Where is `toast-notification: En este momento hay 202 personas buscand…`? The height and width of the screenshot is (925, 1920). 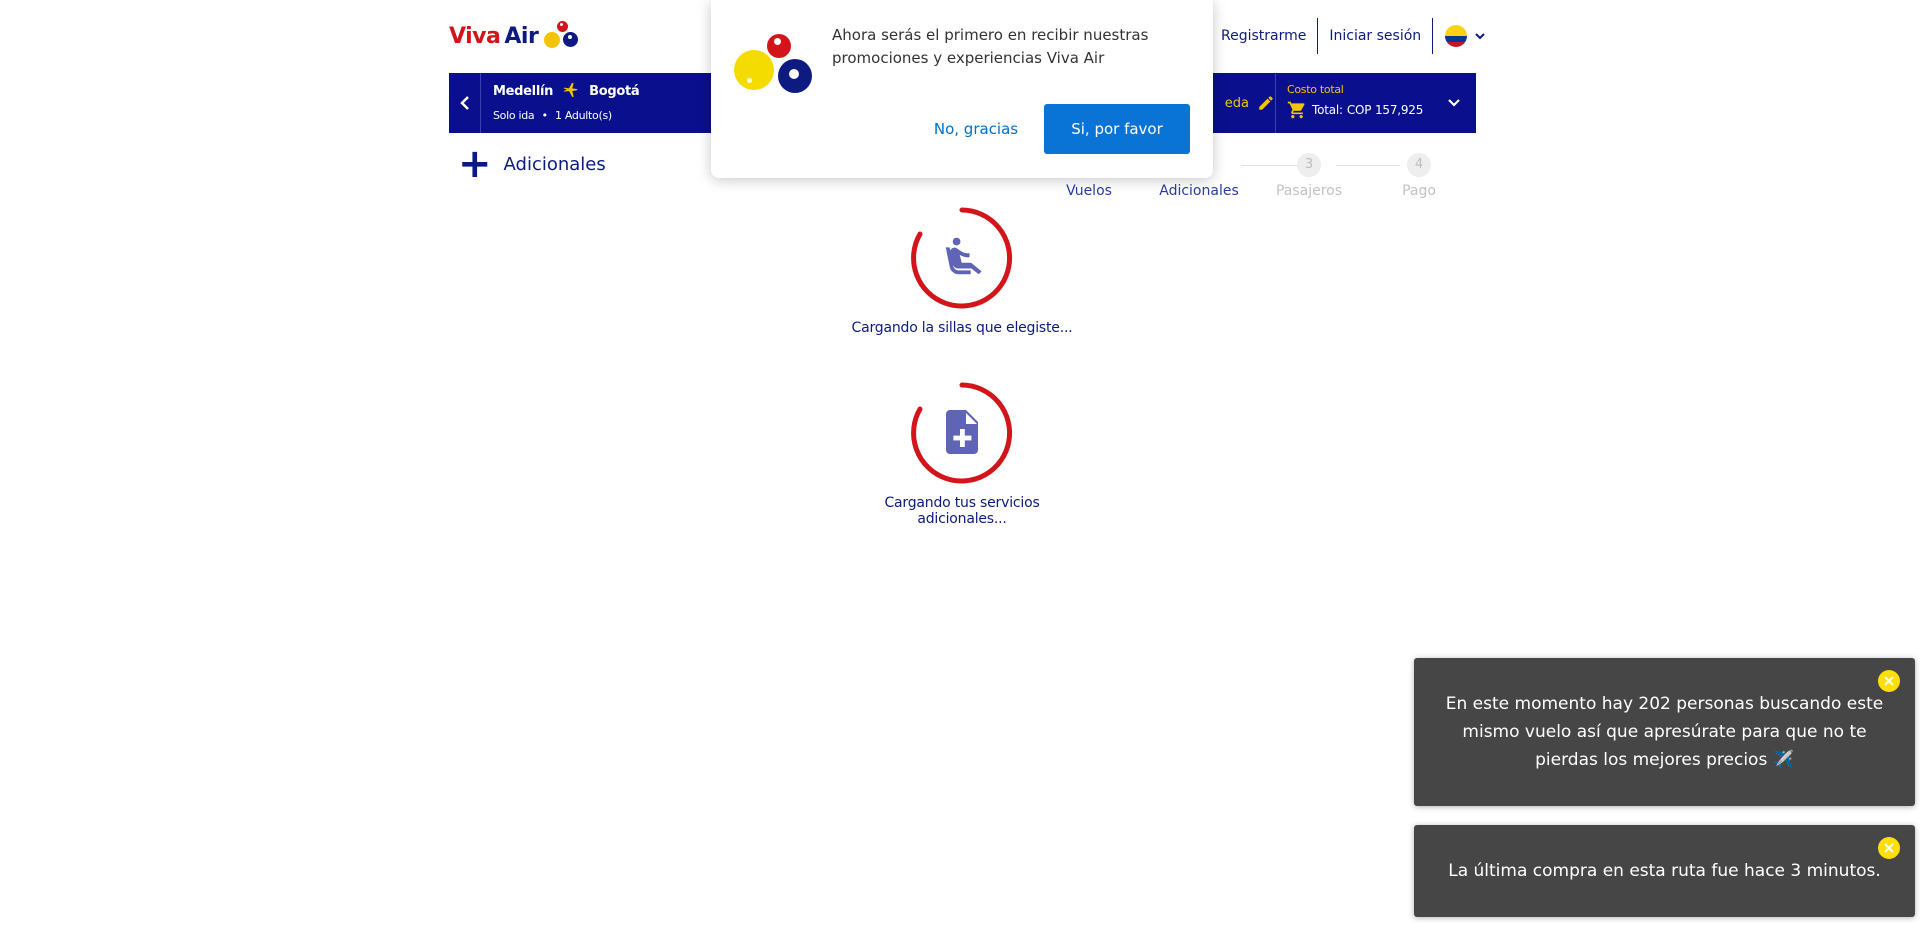
toast-notification: En este momento hay 202 personas buscand… is located at coordinates (1664, 732).